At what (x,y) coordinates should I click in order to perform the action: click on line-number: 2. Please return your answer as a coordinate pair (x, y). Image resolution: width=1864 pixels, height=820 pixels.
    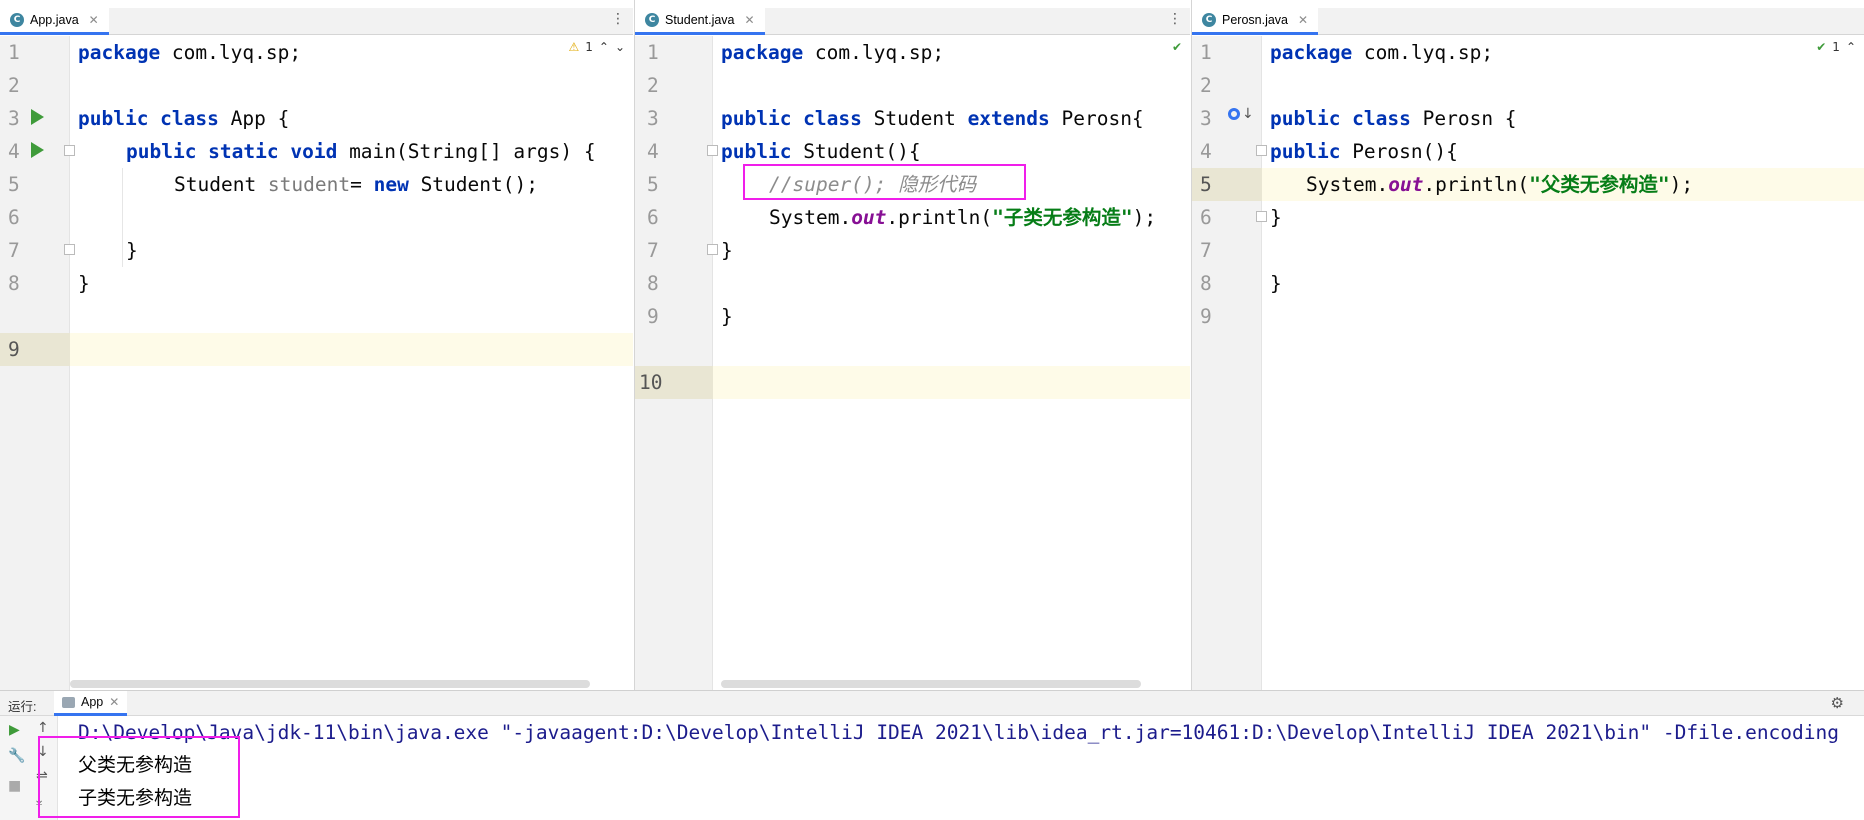
    Looking at the image, I should click on (653, 85).